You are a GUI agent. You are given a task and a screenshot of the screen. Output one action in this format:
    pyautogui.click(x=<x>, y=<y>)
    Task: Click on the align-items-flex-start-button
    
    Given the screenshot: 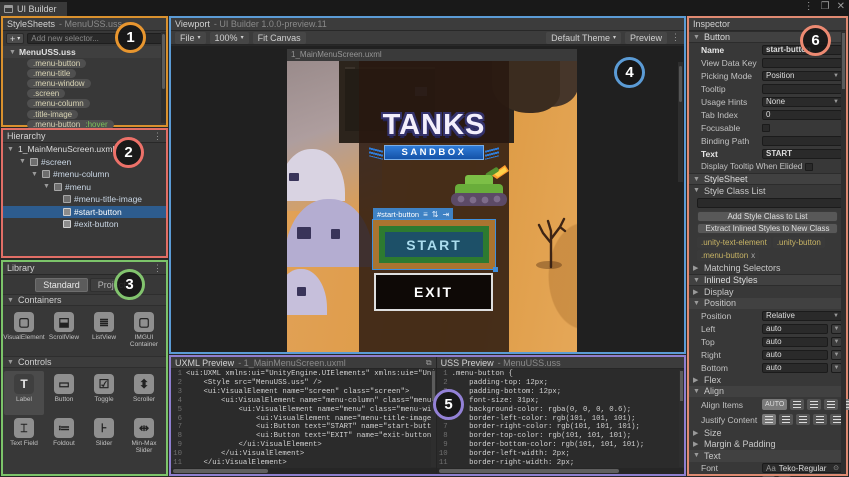 What is the action you would take?
    pyautogui.click(x=797, y=404)
    